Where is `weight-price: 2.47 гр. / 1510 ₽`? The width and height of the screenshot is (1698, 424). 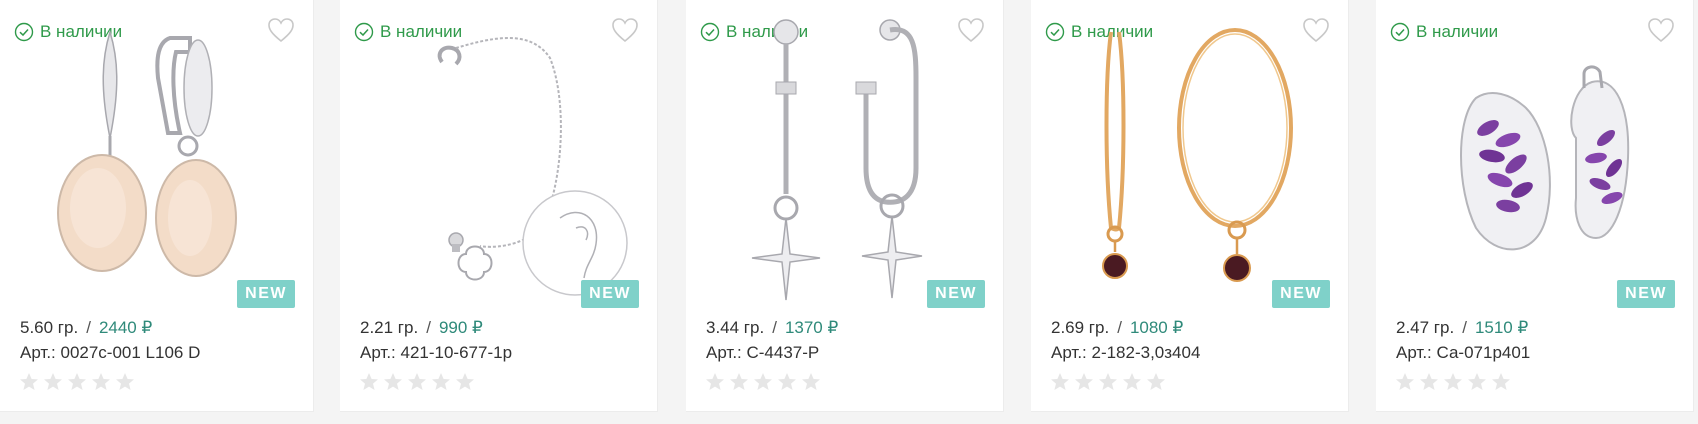
weight-price: 2.47 гр. / 1510 ₽ is located at coordinates (1462, 328).